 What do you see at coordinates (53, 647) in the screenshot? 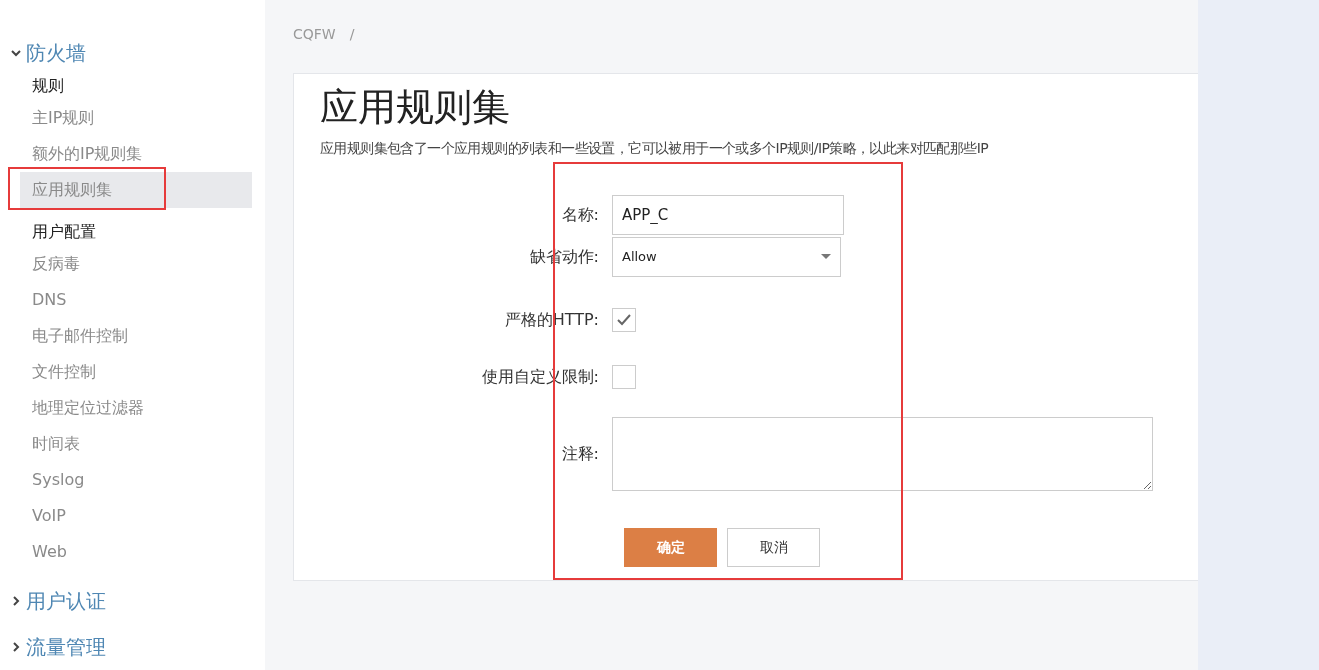
I see `sidebar-group: 流量管理` at bounding box center [53, 647].